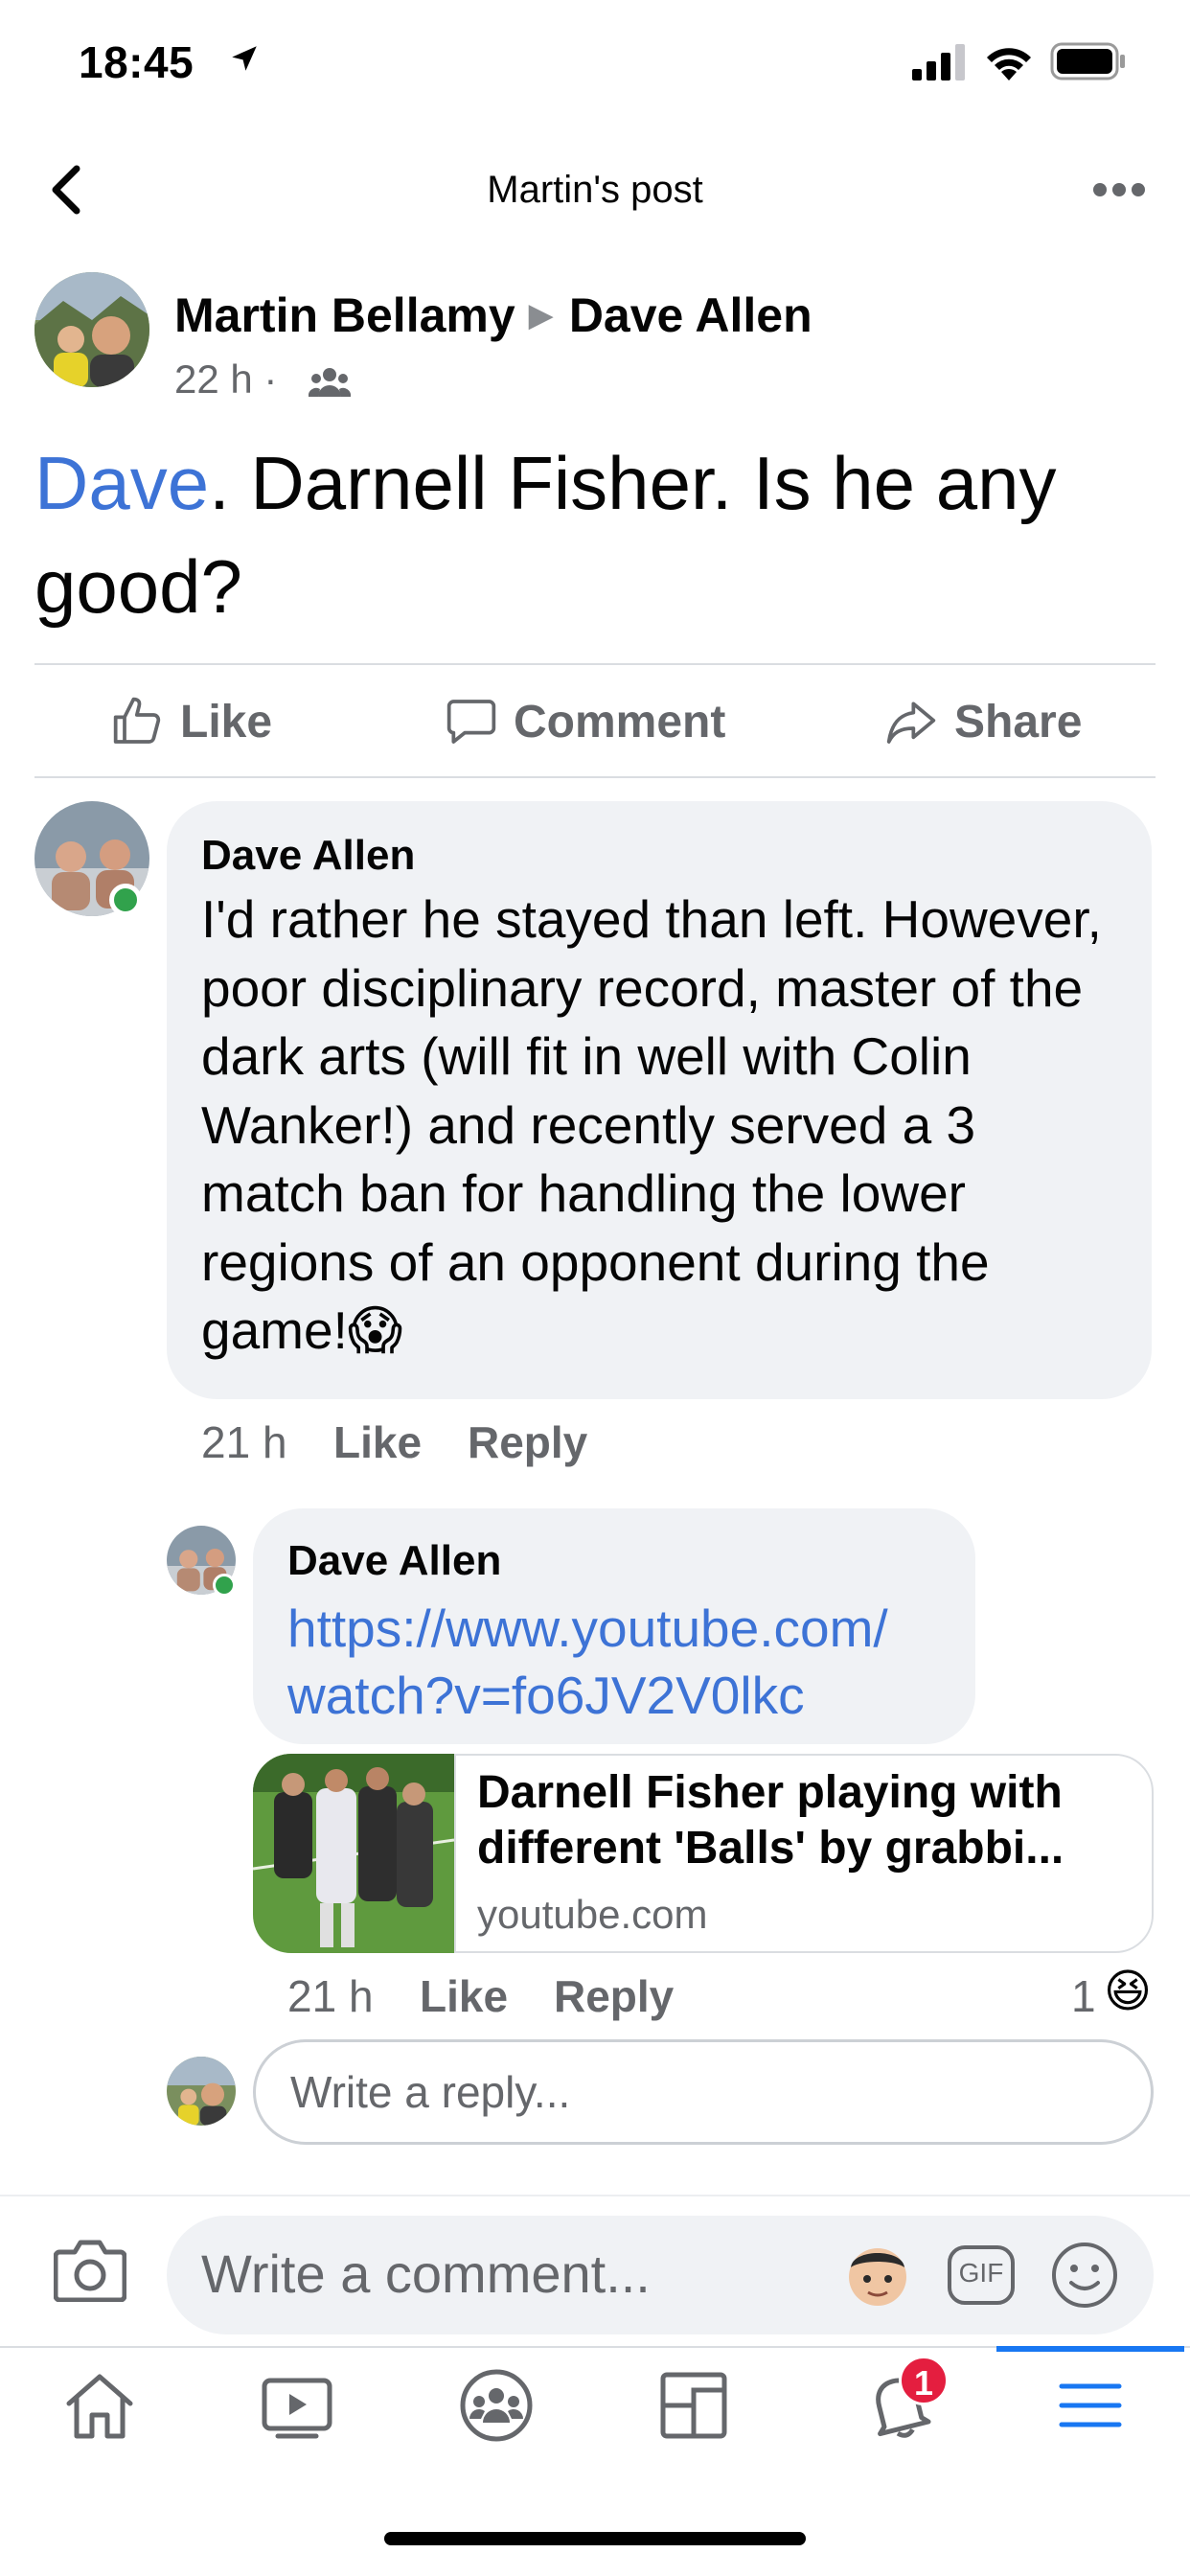  I want to click on status-time: 18:45, so click(137, 62).